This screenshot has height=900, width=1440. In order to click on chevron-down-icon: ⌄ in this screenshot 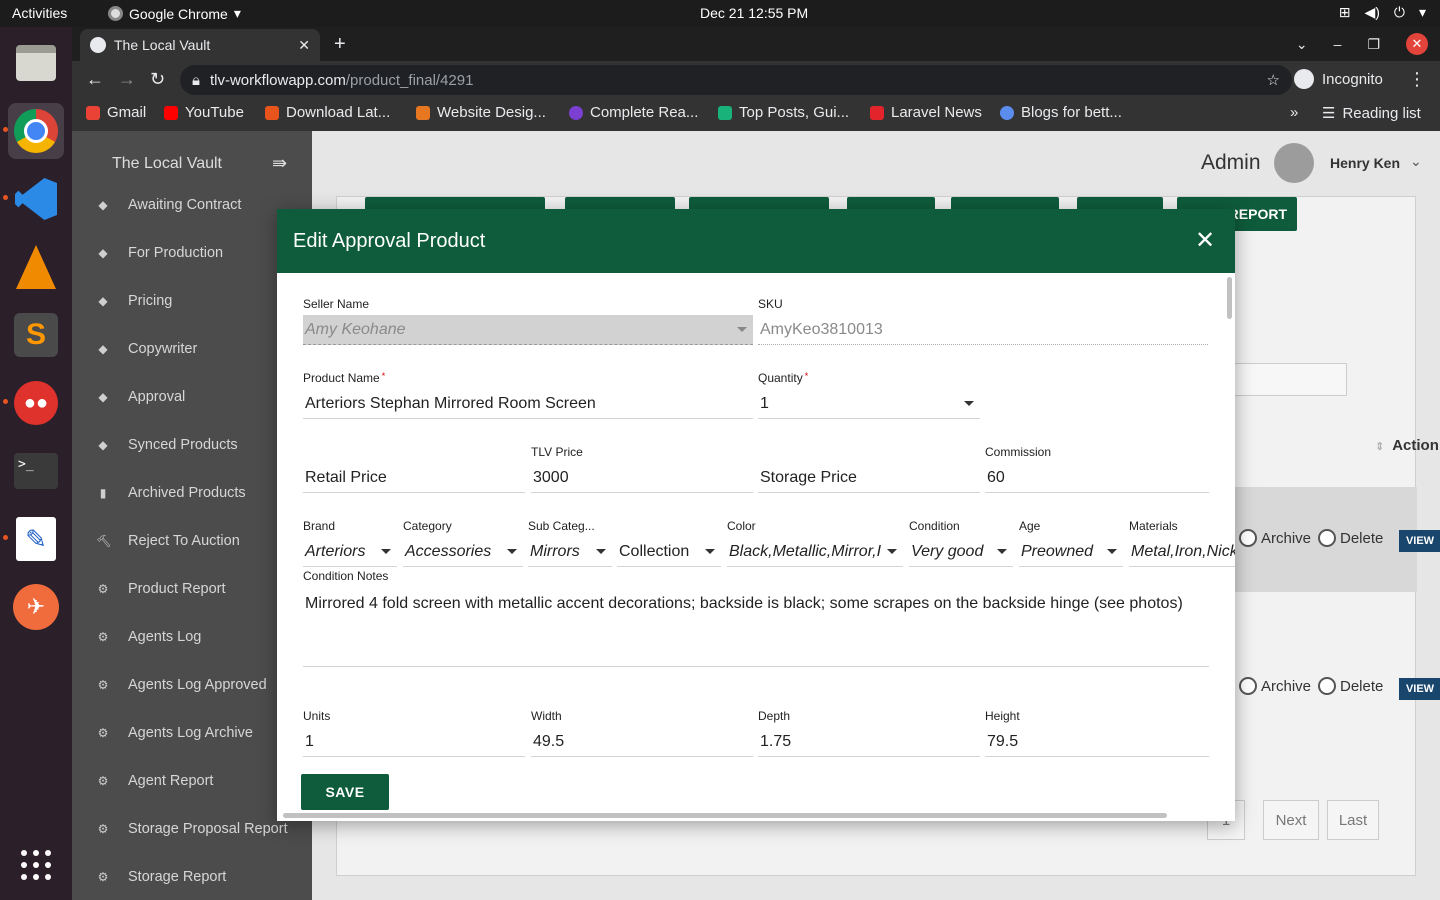, I will do `click(1416, 161)`.